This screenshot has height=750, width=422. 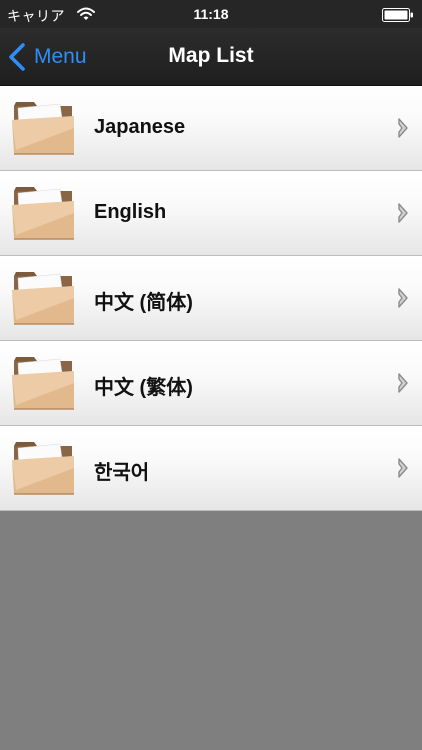 I want to click on battery-icon, so click(x=397, y=15).